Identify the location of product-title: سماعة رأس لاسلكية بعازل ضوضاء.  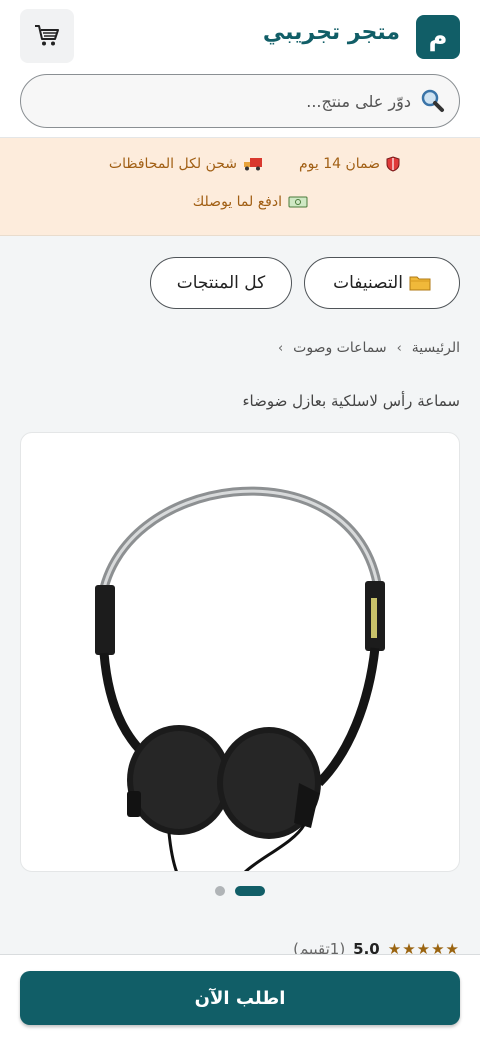
(351, 401).